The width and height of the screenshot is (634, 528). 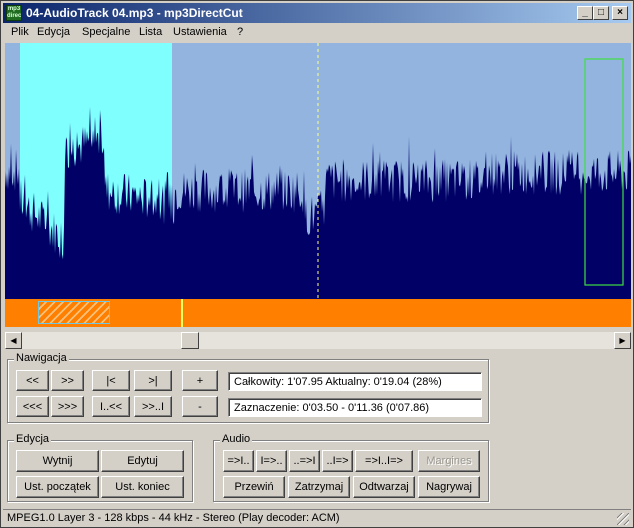 What do you see at coordinates (106, 32) in the screenshot?
I see `menu-specjalne: Specjalne` at bounding box center [106, 32].